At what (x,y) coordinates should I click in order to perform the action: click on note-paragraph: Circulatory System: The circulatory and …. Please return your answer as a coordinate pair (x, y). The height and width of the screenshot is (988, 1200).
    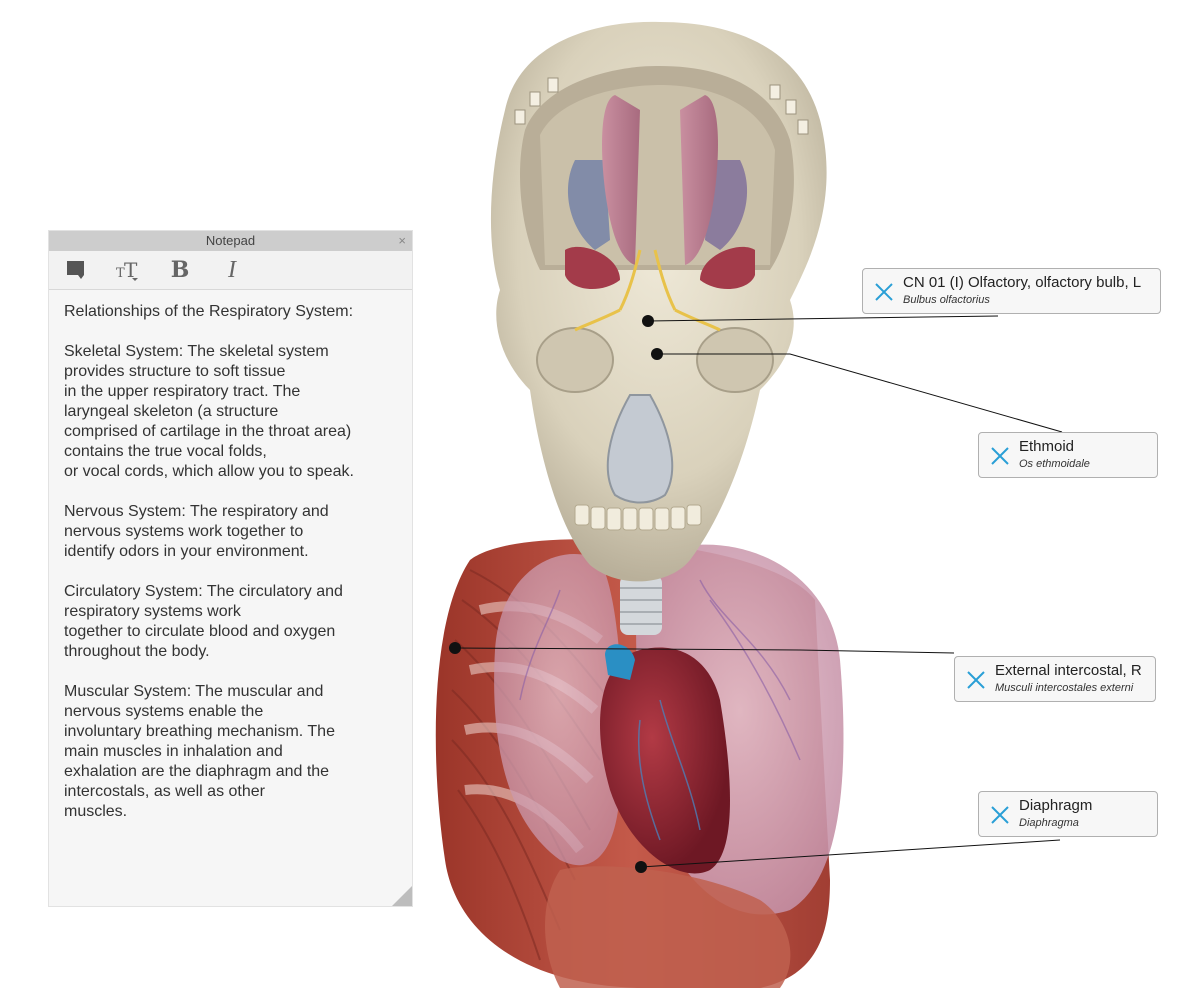
    Looking at the image, I should click on (203, 621).